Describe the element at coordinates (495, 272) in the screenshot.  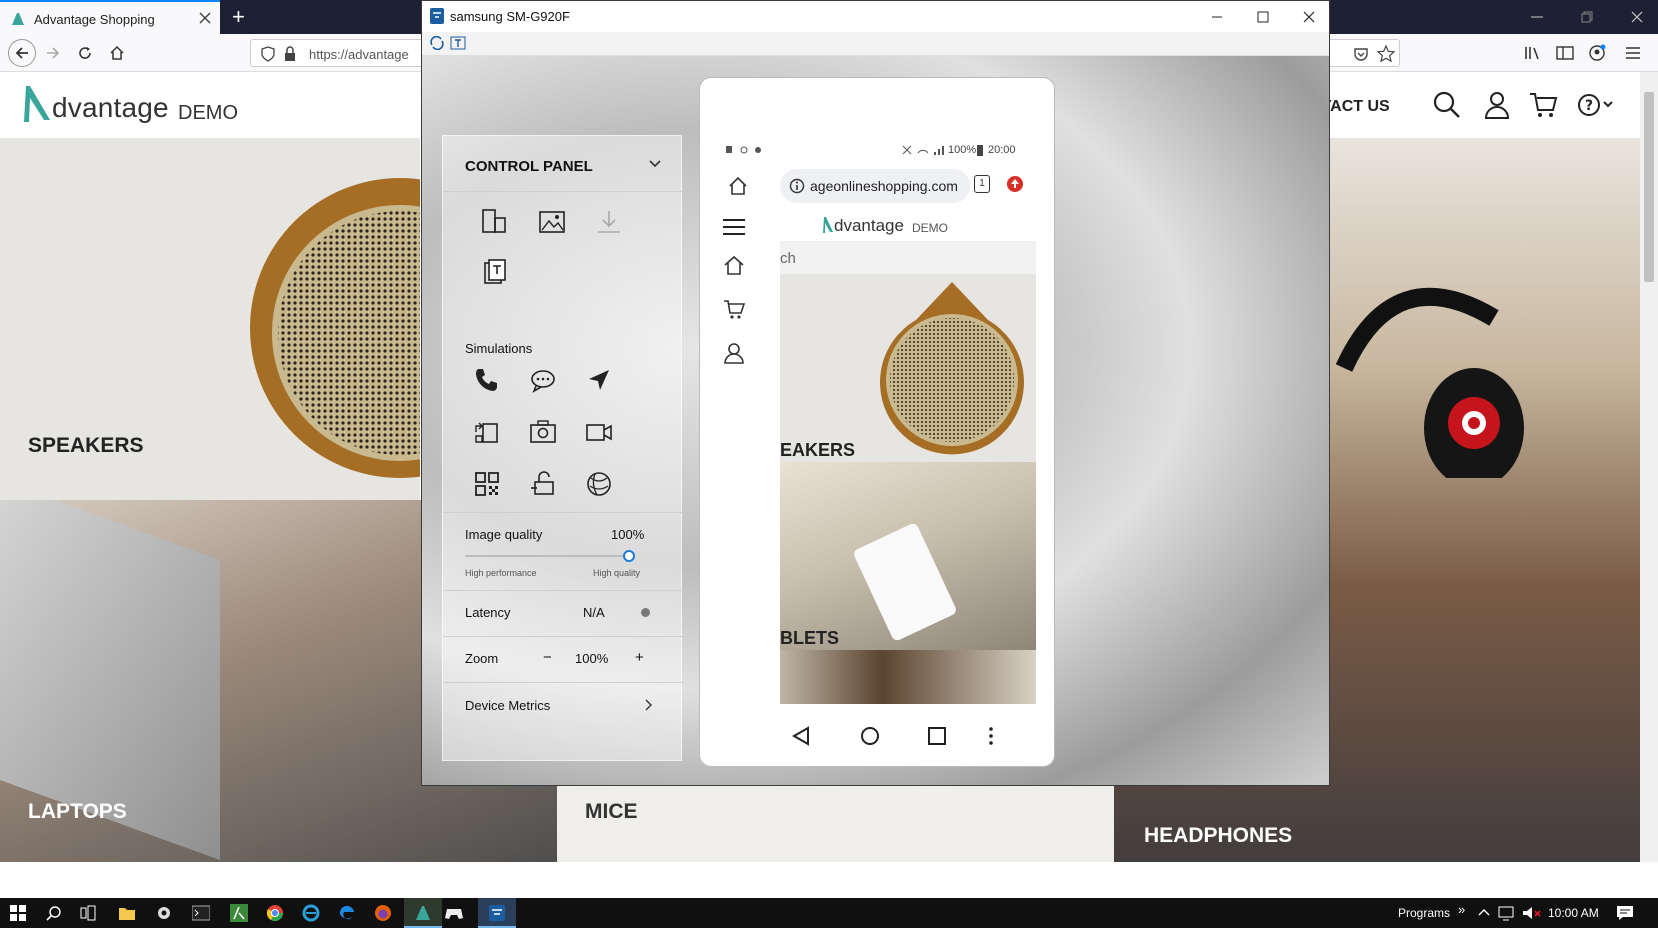
I see `clipboard-text-icon` at that location.